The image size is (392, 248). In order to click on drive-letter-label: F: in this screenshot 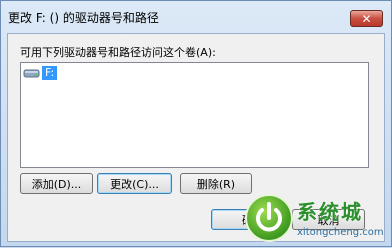, I will do `click(50, 73)`.